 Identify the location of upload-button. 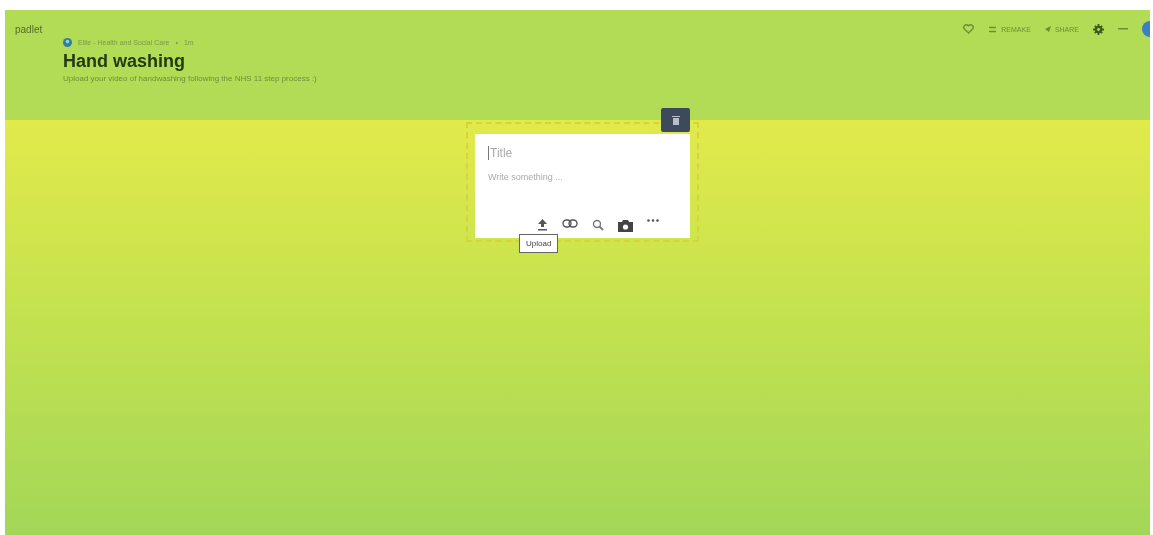
(542, 225).